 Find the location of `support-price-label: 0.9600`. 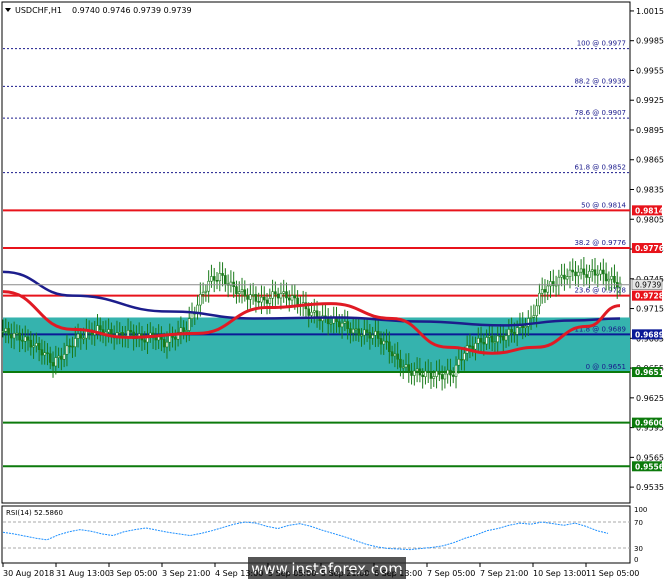

support-price-label: 0.9600 is located at coordinates (649, 423).